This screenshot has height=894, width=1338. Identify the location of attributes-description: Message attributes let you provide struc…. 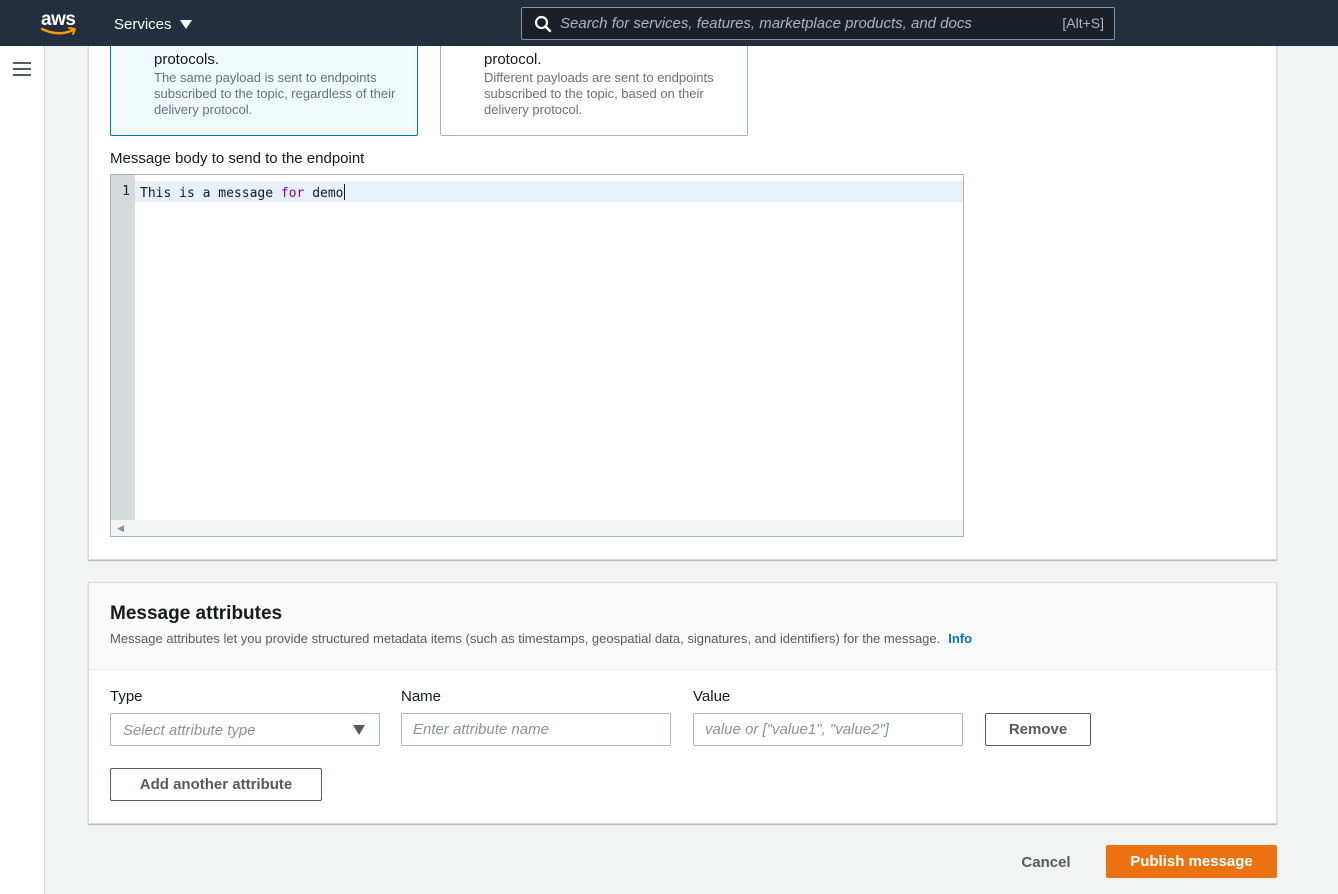
(541, 638).